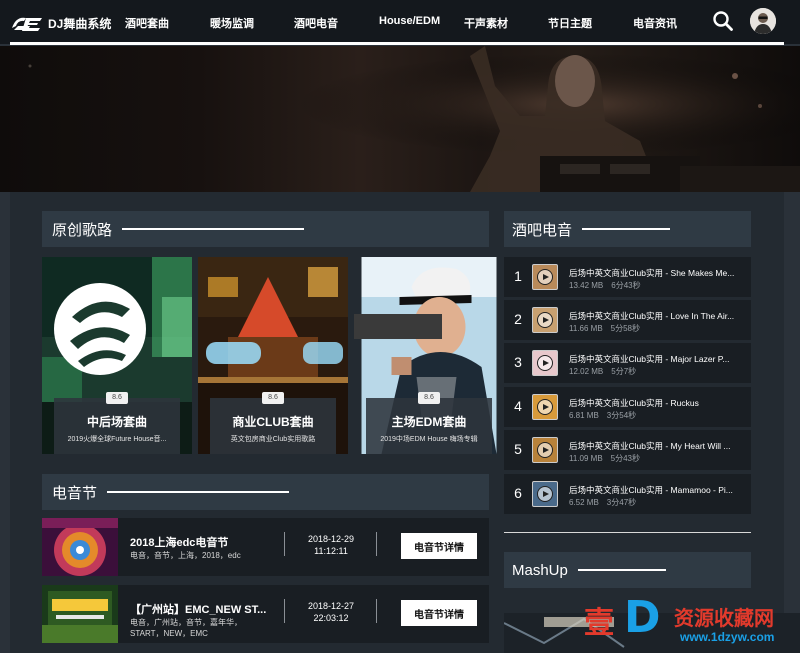 This screenshot has height=653, width=800. I want to click on nav-item-bar-edm: 酒吧电音, so click(316, 23).